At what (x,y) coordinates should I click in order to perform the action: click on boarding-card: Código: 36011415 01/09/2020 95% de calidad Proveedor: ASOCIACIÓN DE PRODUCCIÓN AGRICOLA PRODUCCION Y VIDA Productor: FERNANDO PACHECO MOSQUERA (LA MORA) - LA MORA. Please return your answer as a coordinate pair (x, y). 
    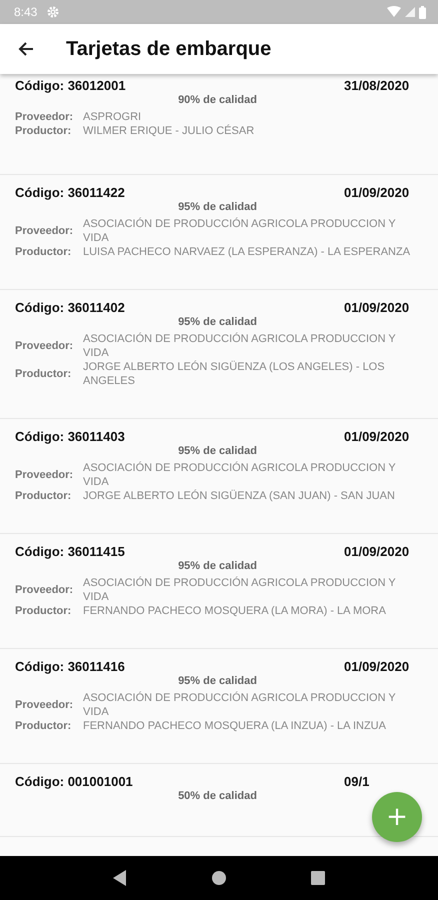
    Looking at the image, I should click on (219, 591).